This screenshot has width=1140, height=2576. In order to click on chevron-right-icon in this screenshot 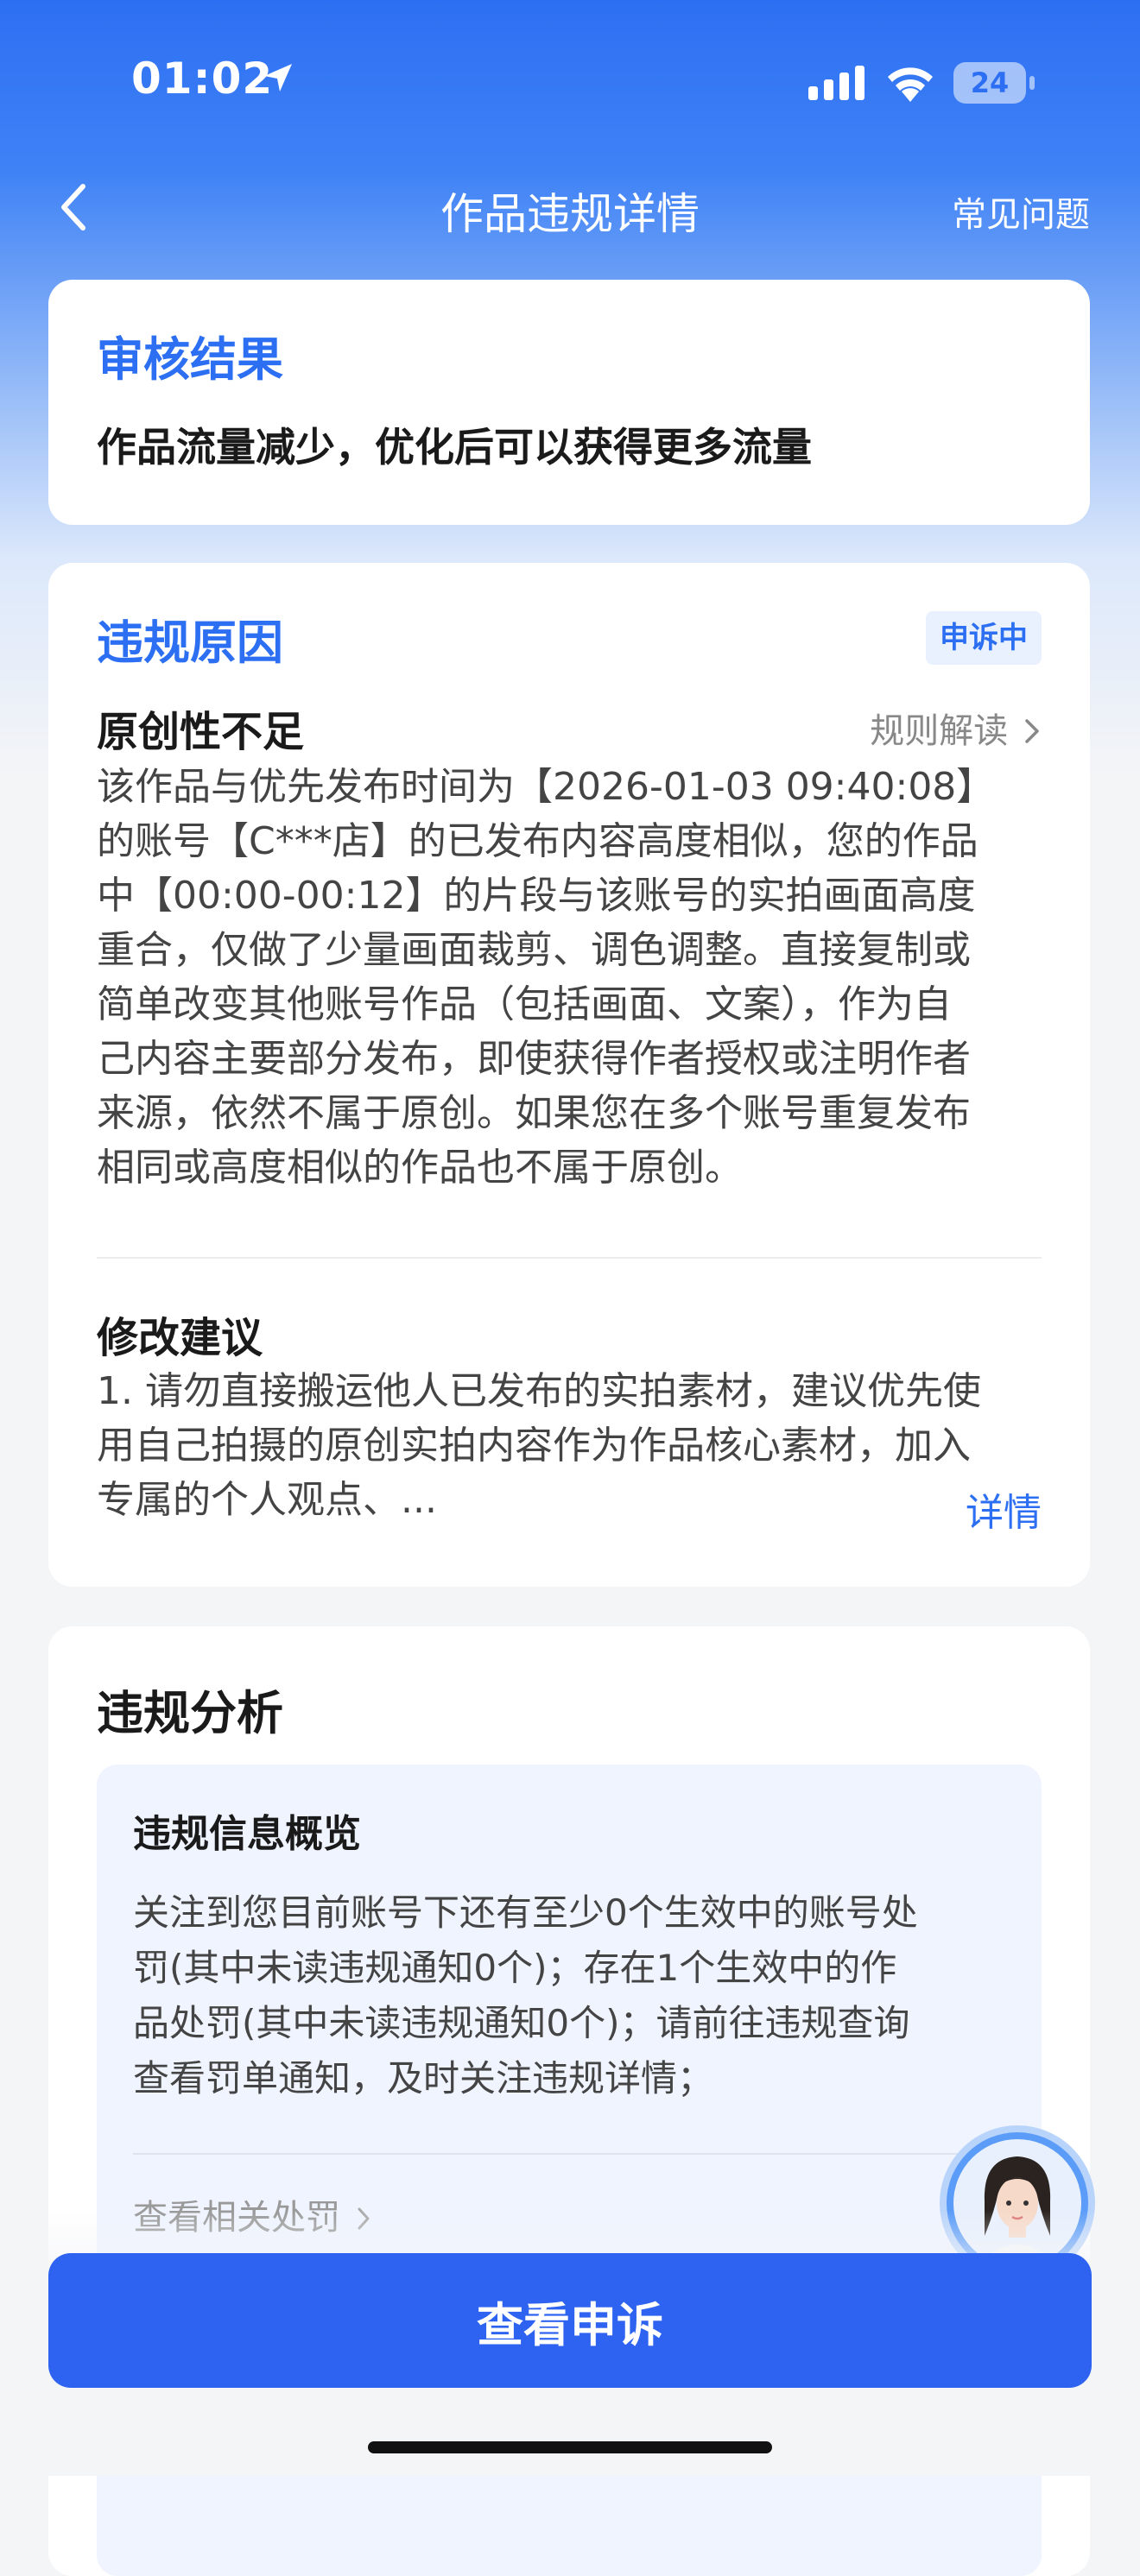, I will do `click(1032, 731)`.